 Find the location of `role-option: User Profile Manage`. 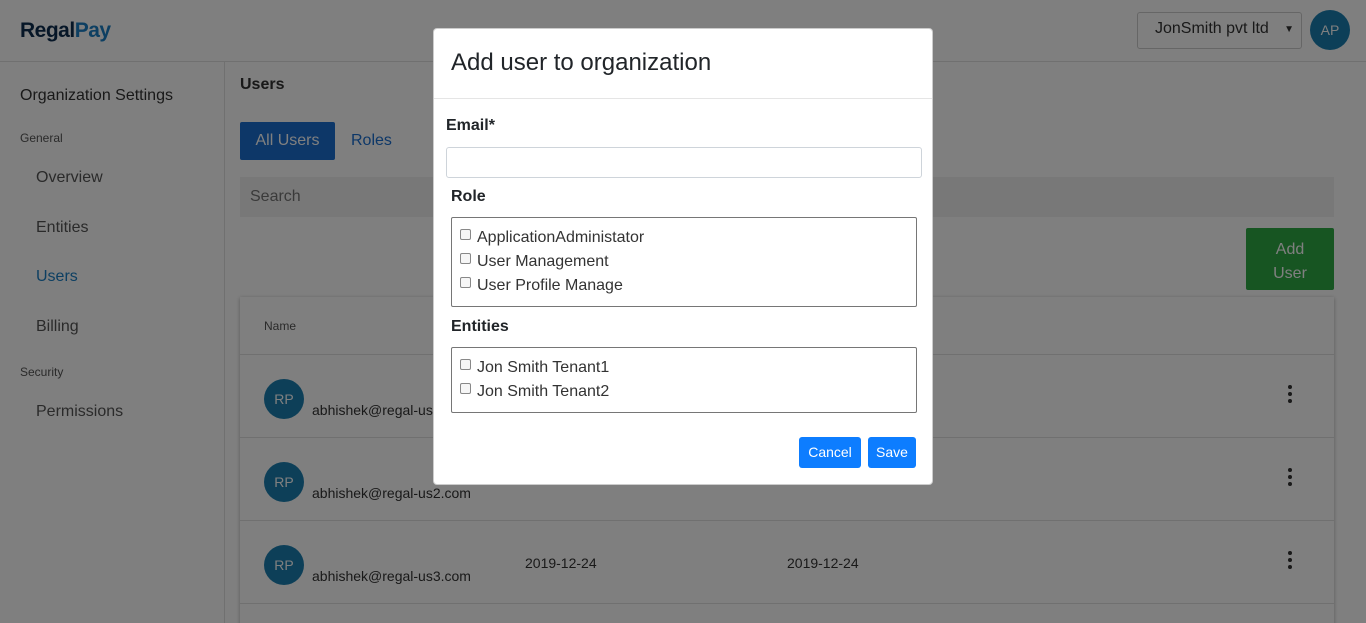

role-option: User Profile Manage is located at coordinates (541, 286).